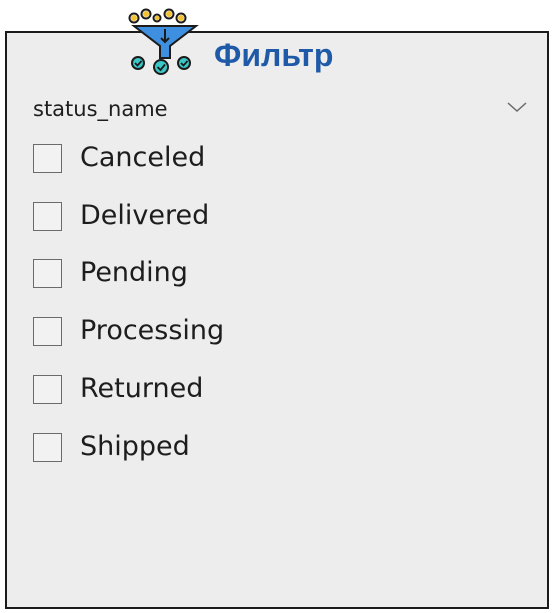 The image size is (556, 613). I want to click on chevron-down-icon, so click(517, 107).